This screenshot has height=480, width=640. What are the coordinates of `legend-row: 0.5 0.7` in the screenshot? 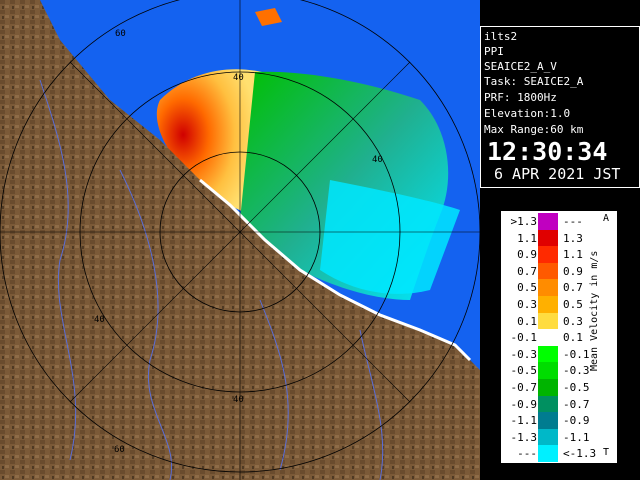 It's located at (560, 288).